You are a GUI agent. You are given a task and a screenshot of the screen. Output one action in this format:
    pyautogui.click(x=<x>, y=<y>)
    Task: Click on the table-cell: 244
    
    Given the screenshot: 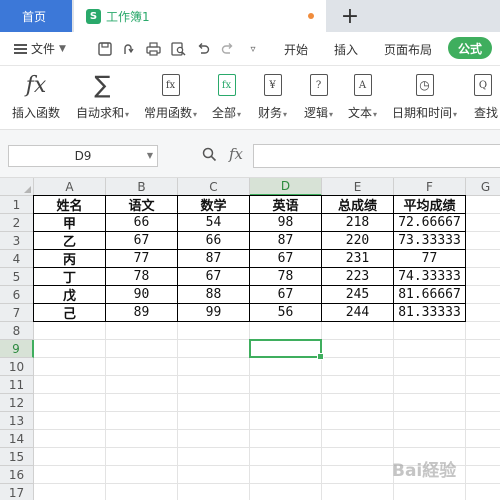 What is the action you would take?
    pyautogui.click(x=358, y=313)
    